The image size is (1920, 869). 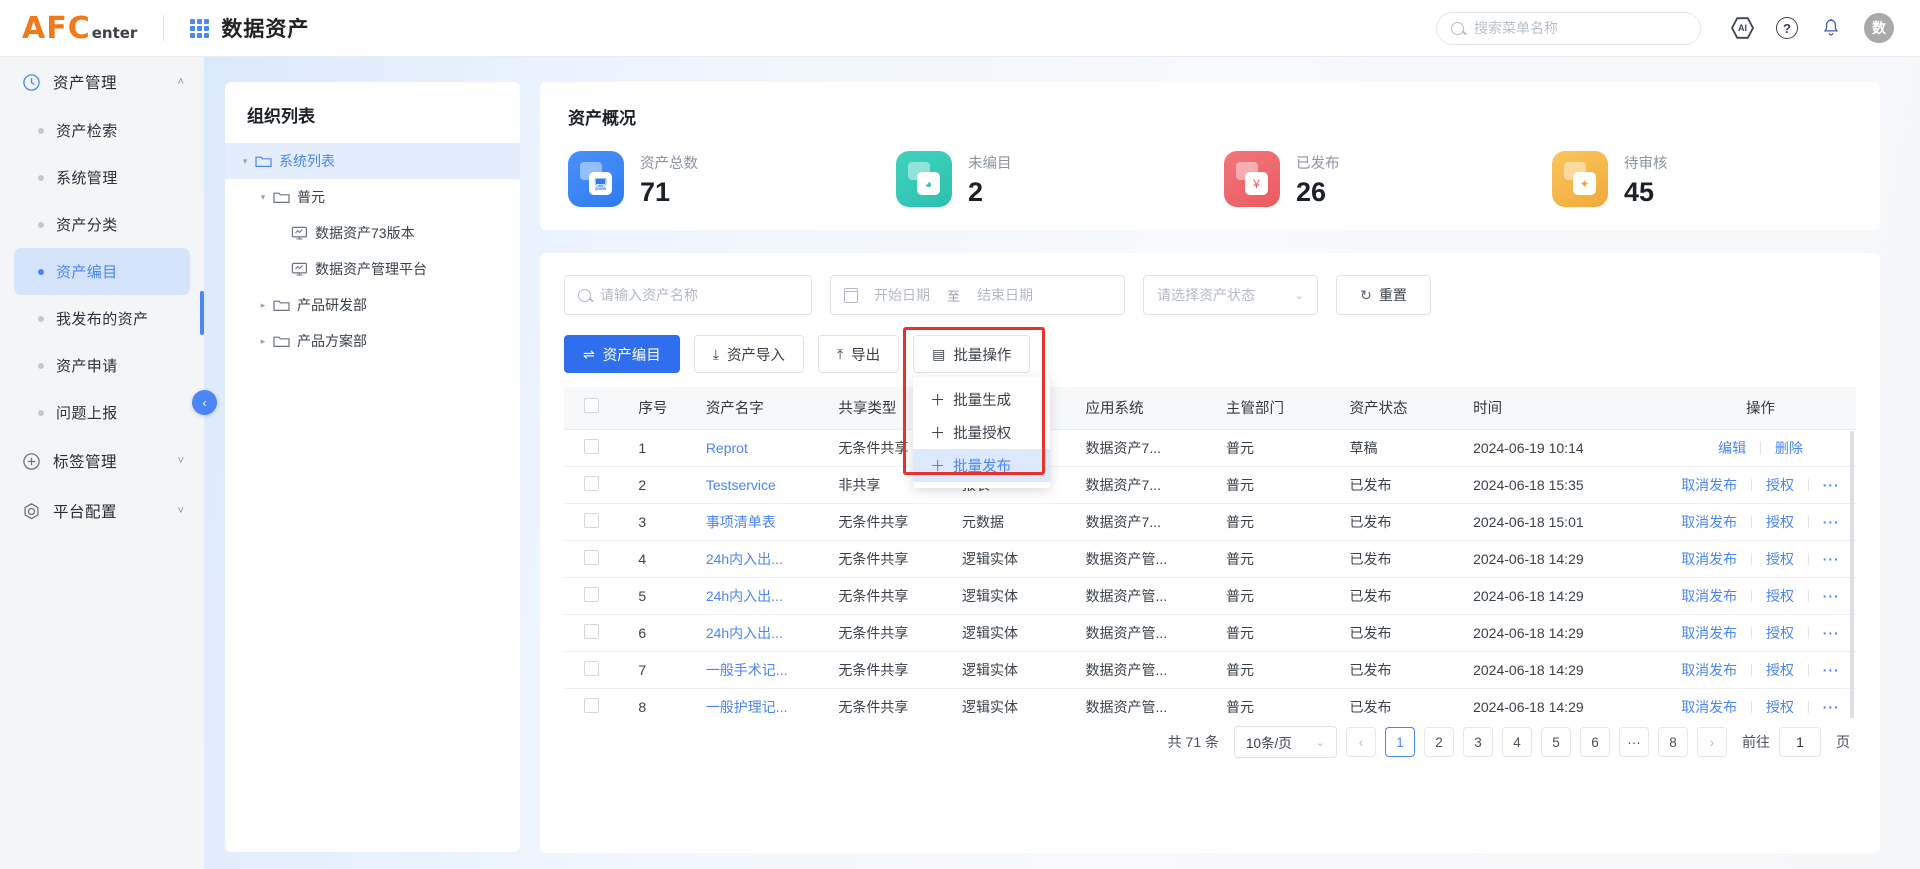 I want to click on sidebar-item-asset-application: 资产申请, so click(x=102, y=365).